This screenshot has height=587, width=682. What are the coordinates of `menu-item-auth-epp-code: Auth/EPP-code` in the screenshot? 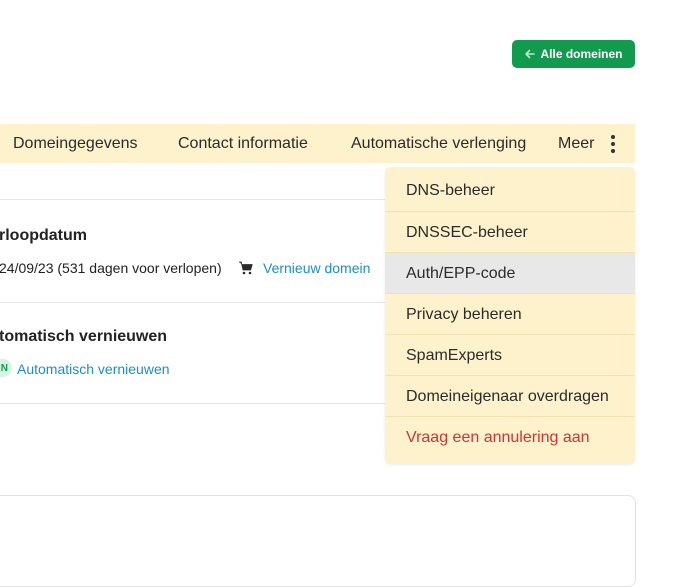 It's located at (510, 273).